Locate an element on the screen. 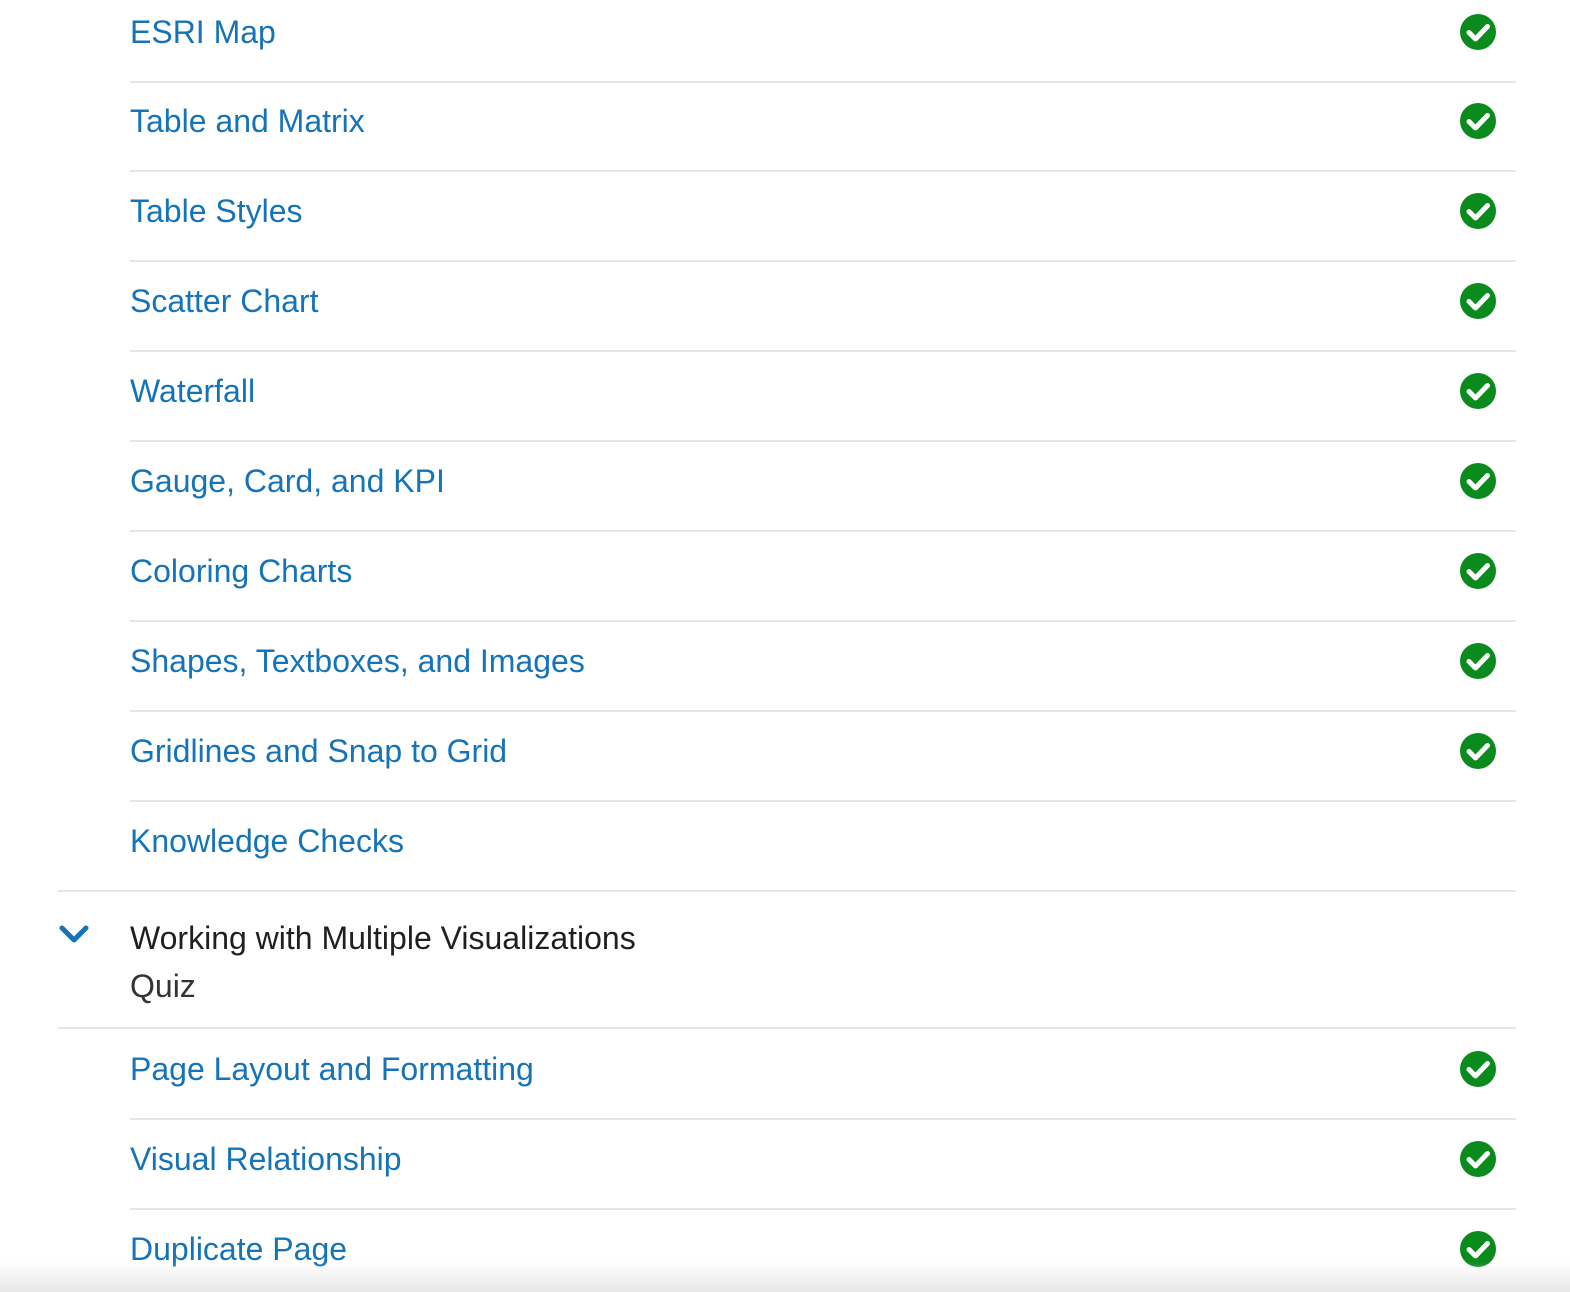 This screenshot has width=1570, height=1292. lesson-link: Coloring Charts is located at coordinates (241, 571).